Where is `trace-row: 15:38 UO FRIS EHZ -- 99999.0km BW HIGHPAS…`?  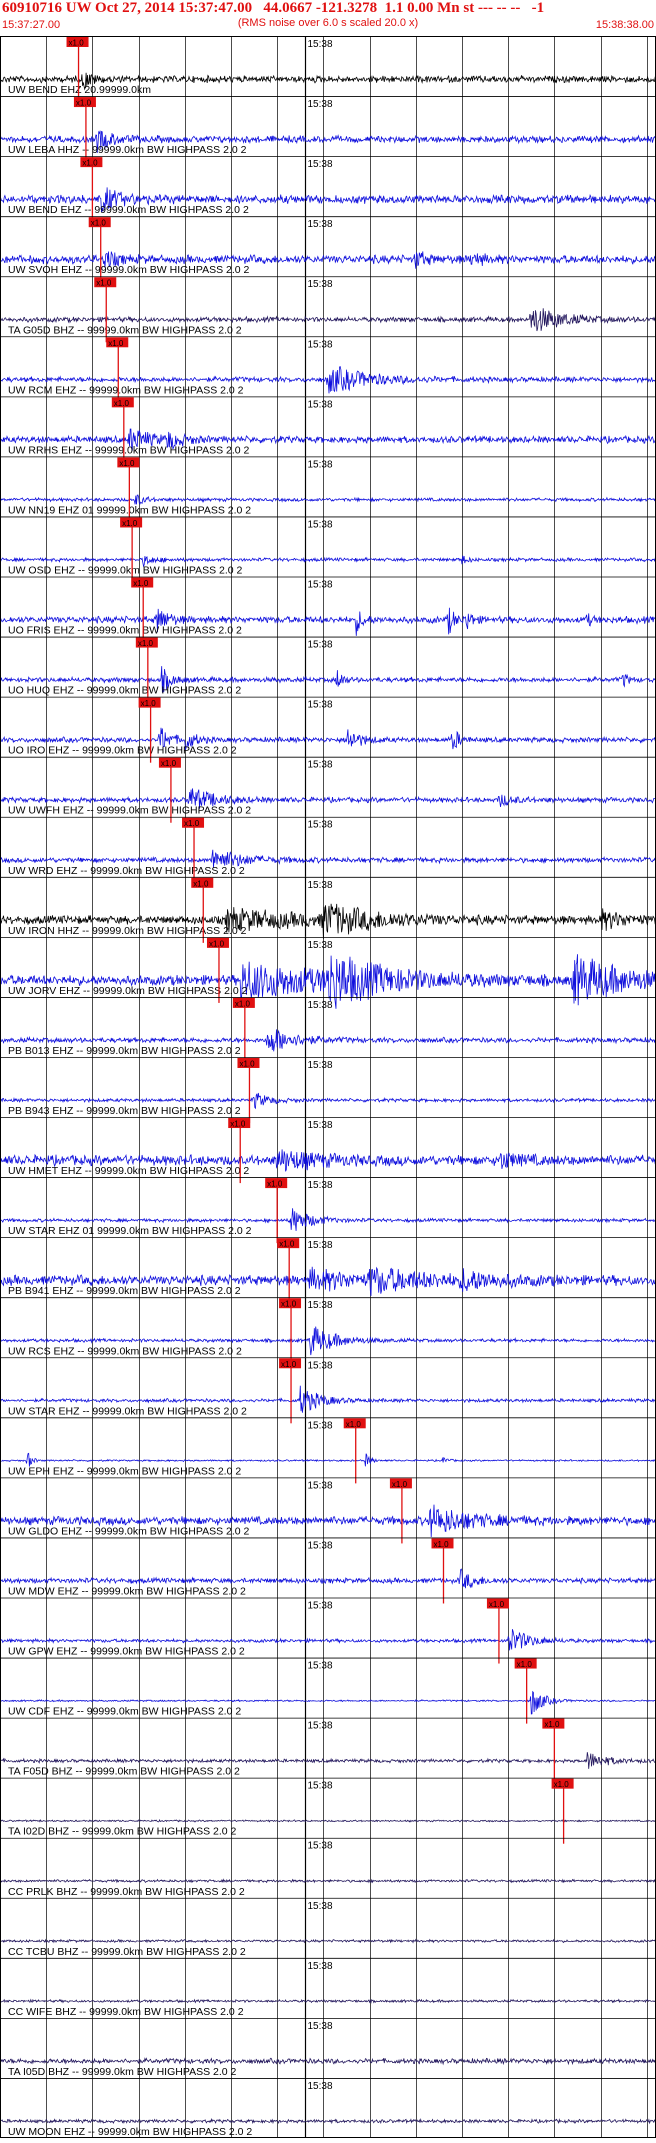
trace-row: 15:38 UO FRIS EHZ -- 99999.0km BW HIGHPAS… is located at coordinates (328, 609).